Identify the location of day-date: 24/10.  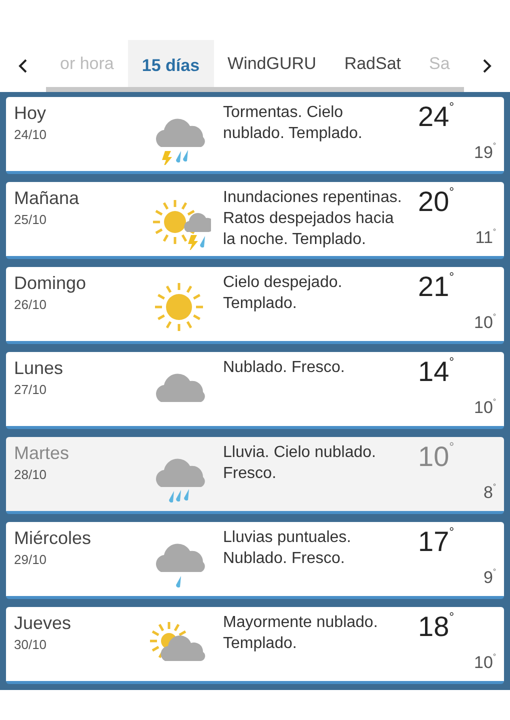
(31, 135).